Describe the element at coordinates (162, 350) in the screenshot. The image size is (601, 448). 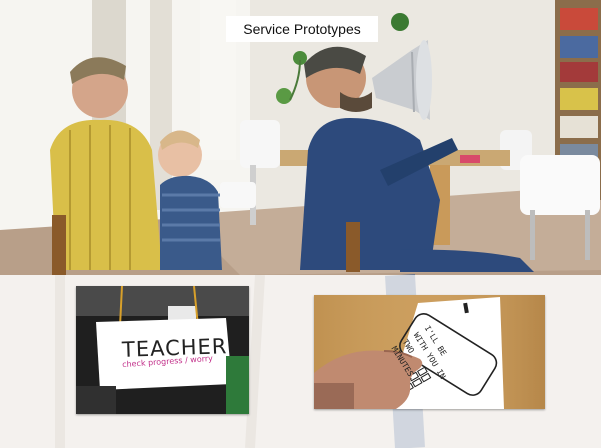
I see `teacher-sign-photo: TEACHER check progress / worry` at that location.